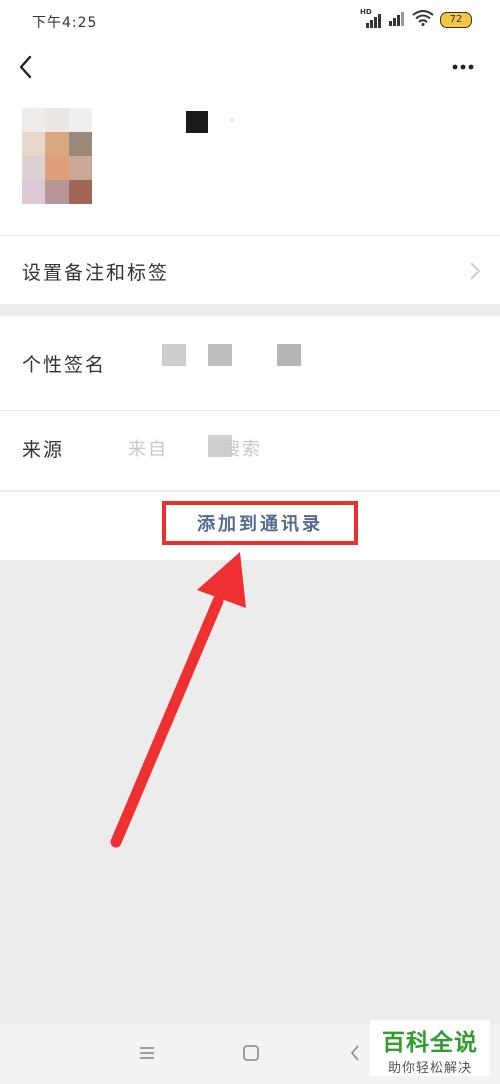 The image size is (500, 1084). I want to click on pixelated-nickname-trail, so click(232, 120).